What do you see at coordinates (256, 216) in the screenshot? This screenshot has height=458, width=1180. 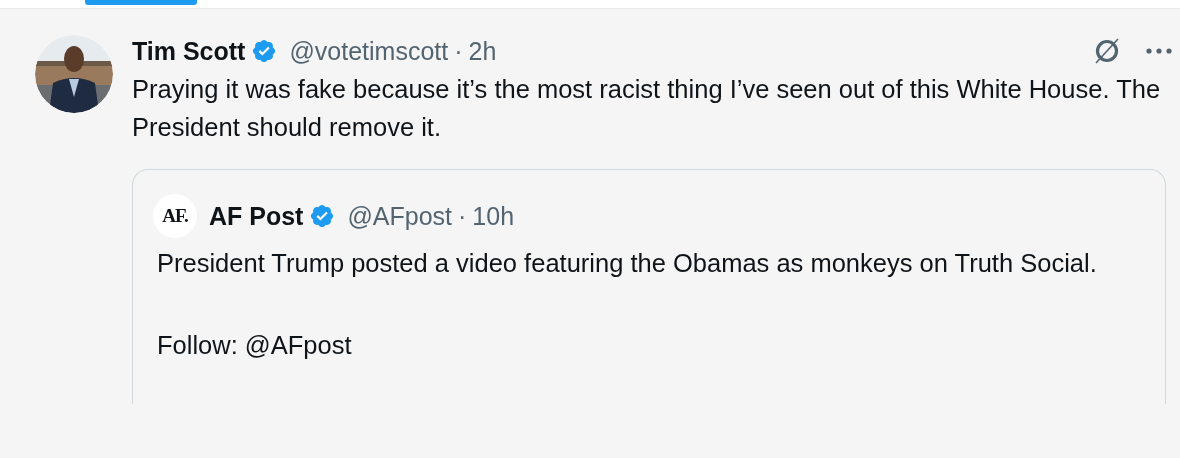 I see `author-name: AF Post` at bounding box center [256, 216].